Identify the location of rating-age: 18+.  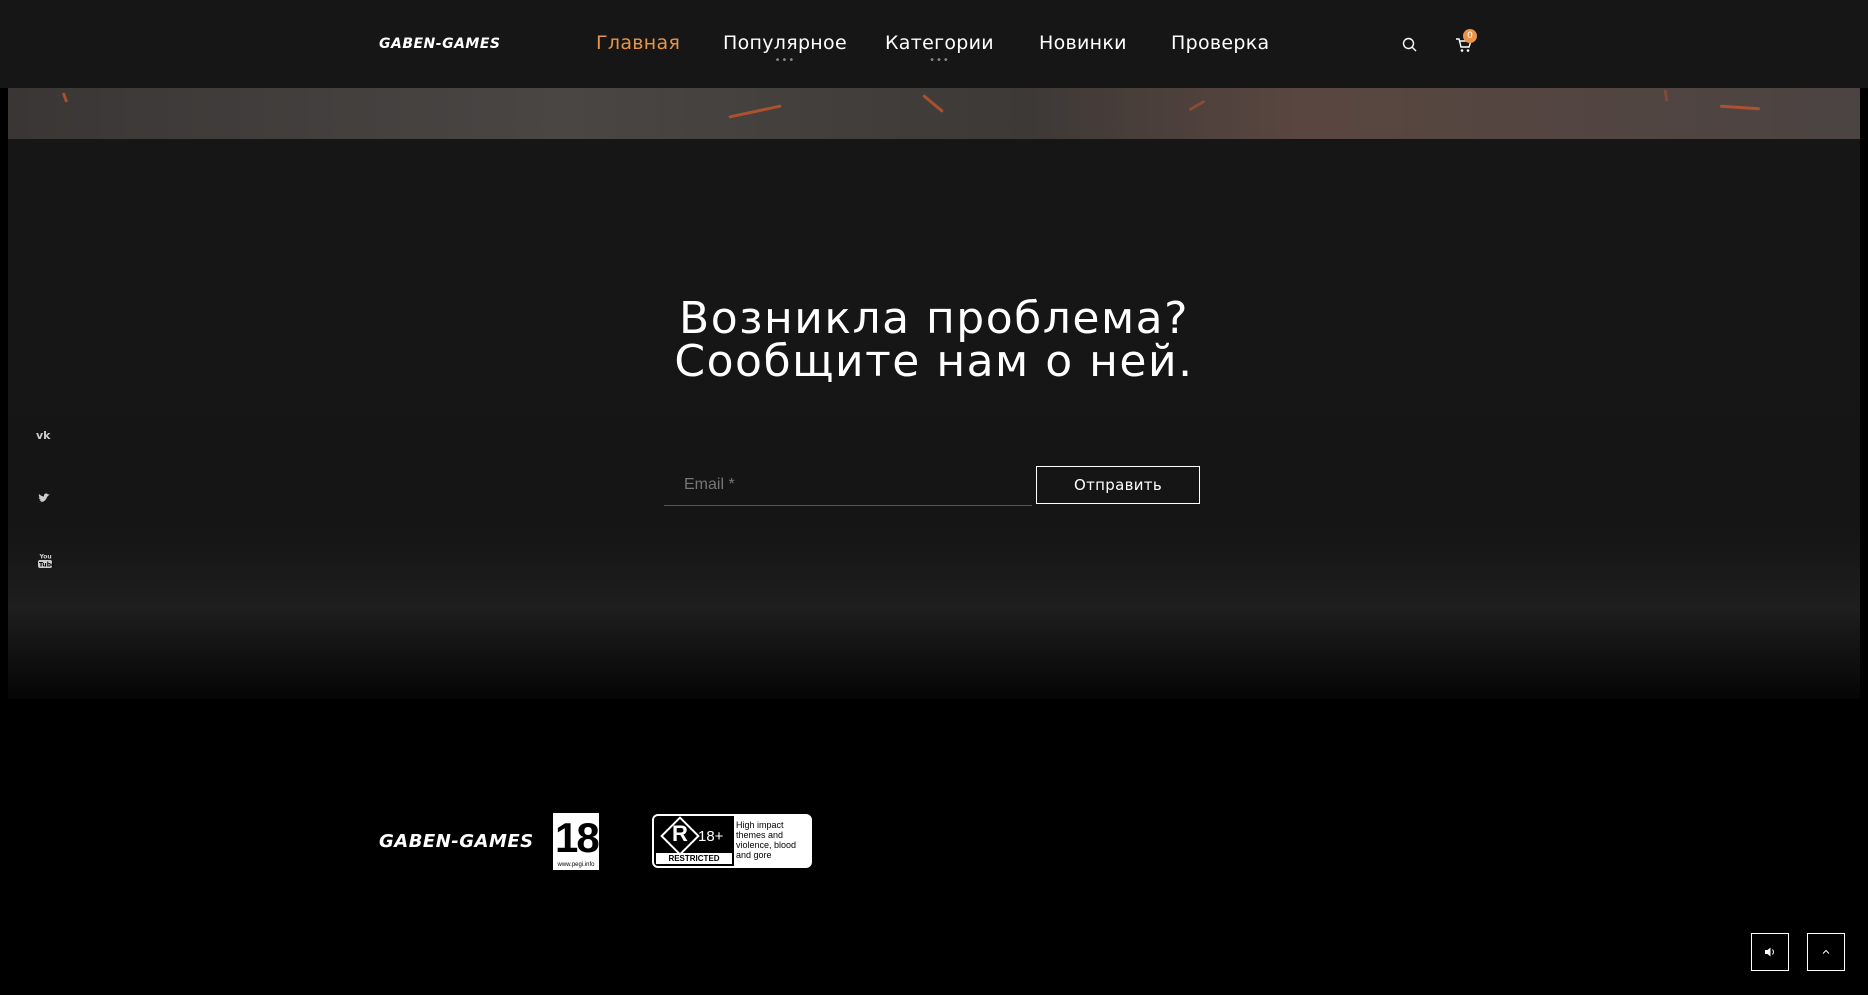
(711, 836).